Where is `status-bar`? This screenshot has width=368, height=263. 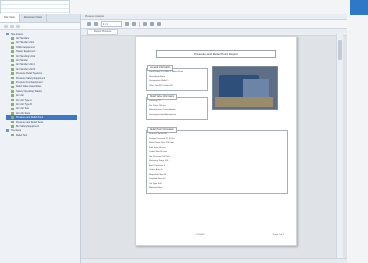
status-bar is located at coordinates (214, 260).